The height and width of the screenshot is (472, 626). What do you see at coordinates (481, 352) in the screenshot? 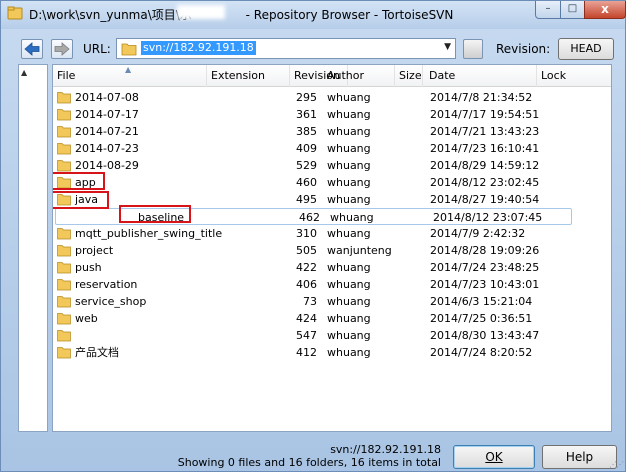
I see `date-cell: 2014/7/24 8:20:52` at bounding box center [481, 352].